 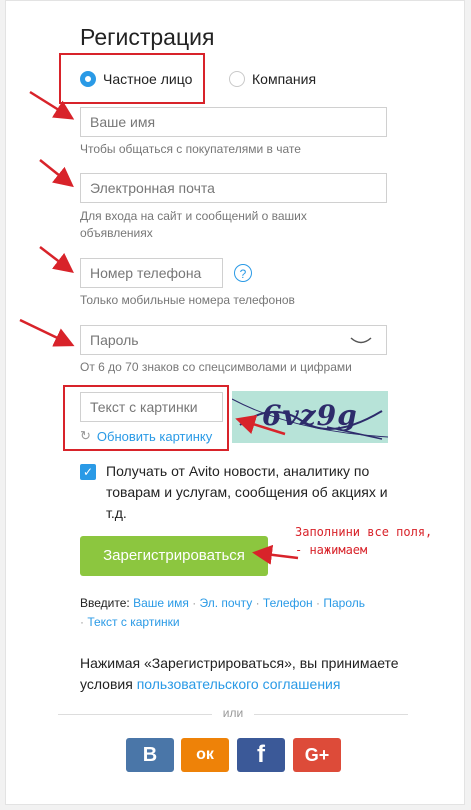 What do you see at coordinates (174, 556) in the screenshot?
I see `register-button: Зарегистрироваться` at bounding box center [174, 556].